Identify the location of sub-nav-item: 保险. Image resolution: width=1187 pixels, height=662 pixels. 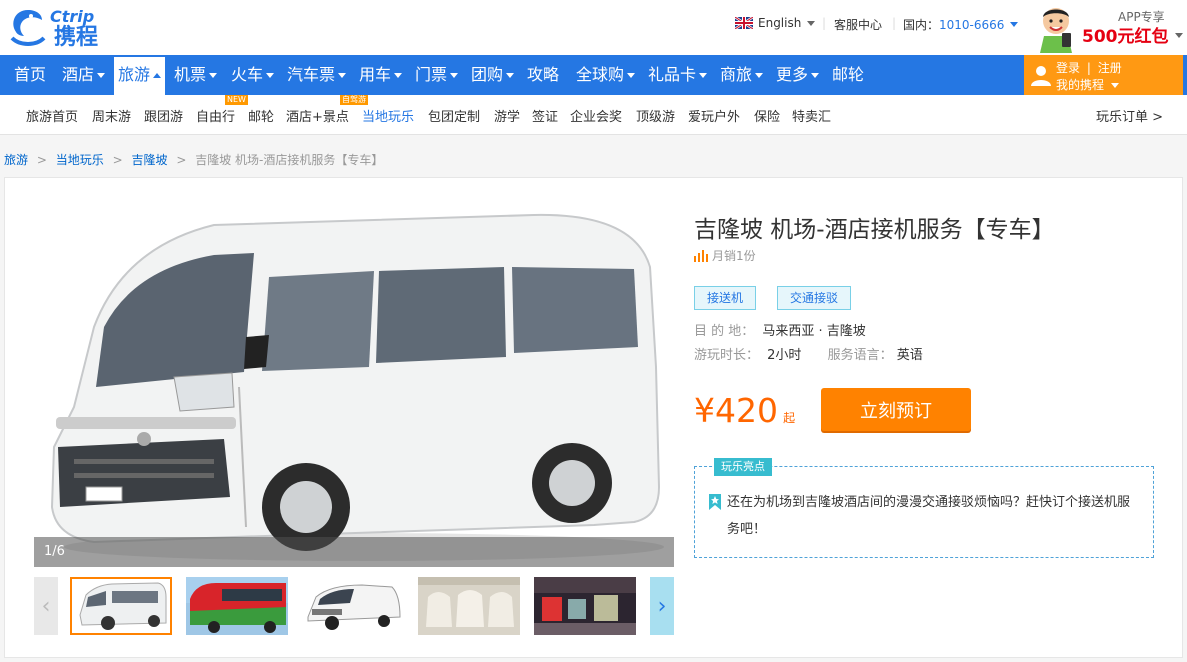
(767, 115).